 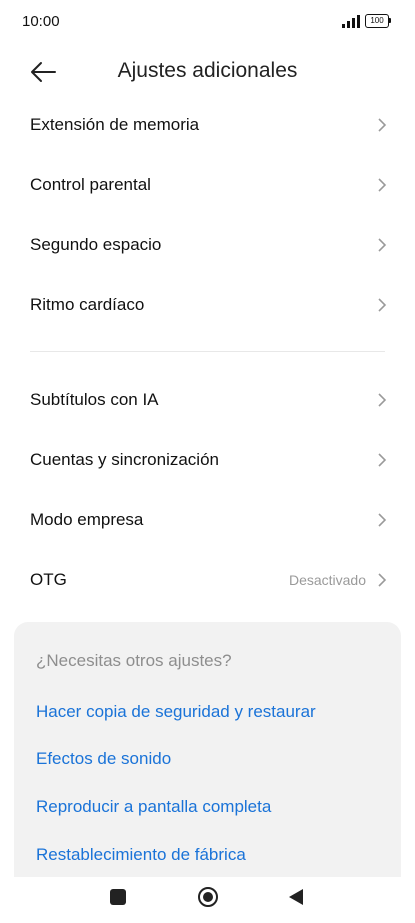 I want to click on settings-item-parental-control: Control parental, so click(x=207, y=185).